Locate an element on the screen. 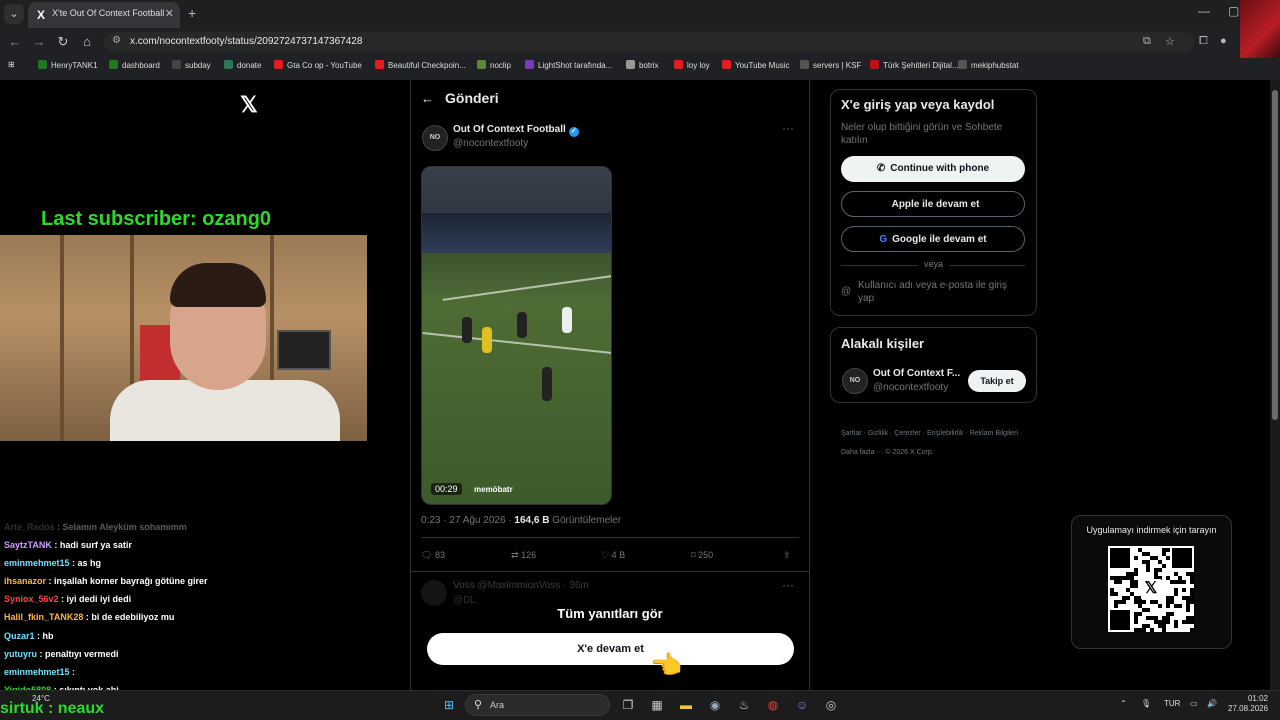 This screenshot has width=1280, height=720. related-title: Alakalı kişiler is located at coordinates (883, 343).